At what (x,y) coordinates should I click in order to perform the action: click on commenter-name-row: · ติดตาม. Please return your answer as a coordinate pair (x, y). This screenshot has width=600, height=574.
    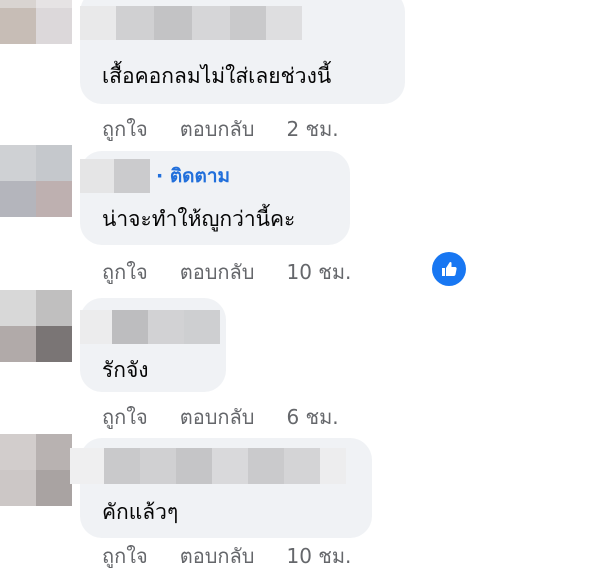
    Looking at the image, I should click on (155, 176).